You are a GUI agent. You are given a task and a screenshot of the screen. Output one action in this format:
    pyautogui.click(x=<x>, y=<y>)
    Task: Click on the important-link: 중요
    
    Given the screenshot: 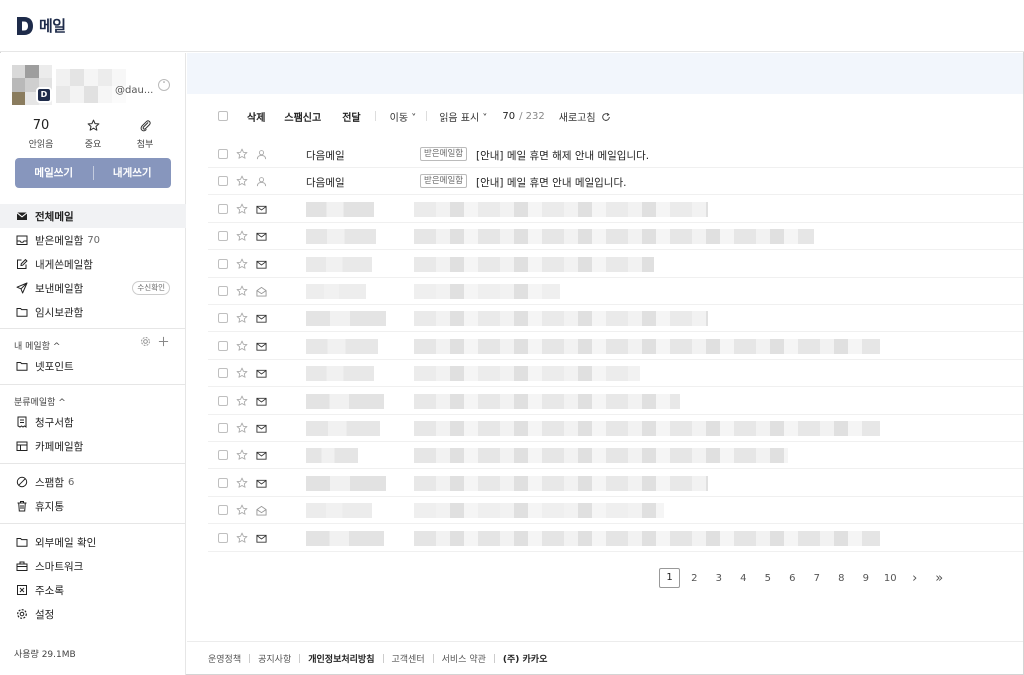 What is the action you would take?
    pyautogui.click(x=93, y=134)
    